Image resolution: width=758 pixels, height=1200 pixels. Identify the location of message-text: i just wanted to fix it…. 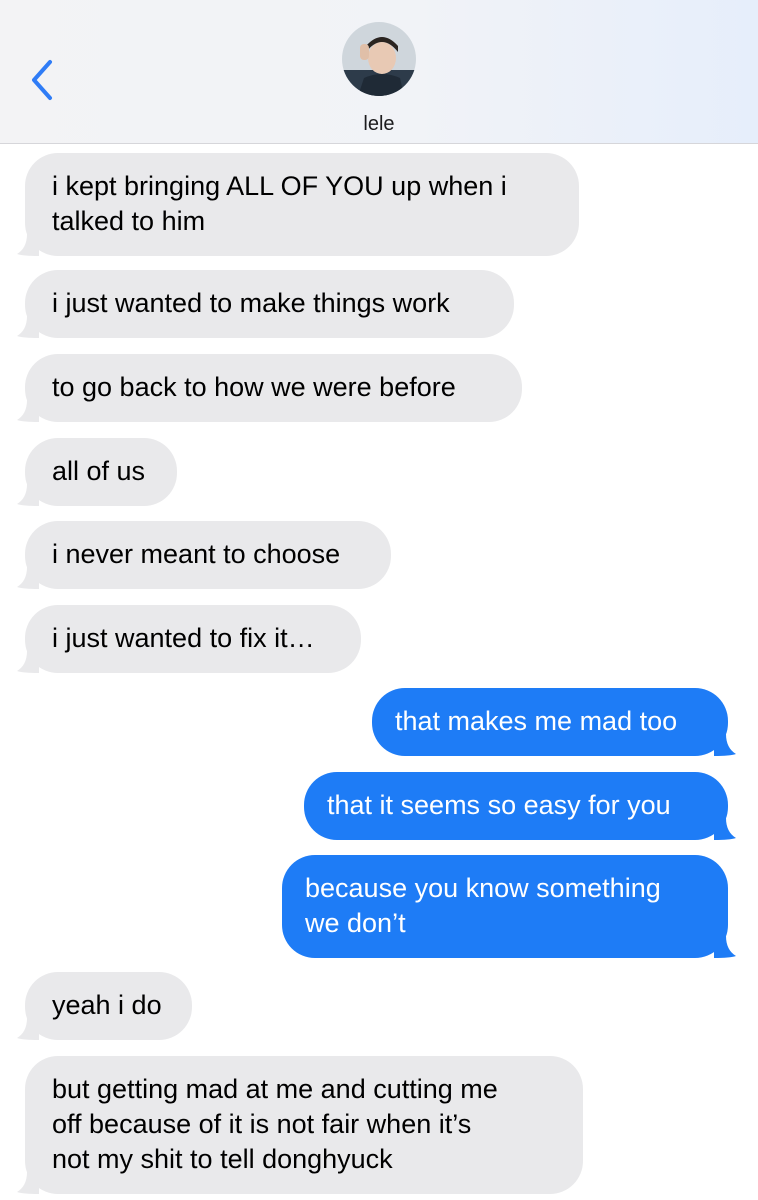
(183, 638).